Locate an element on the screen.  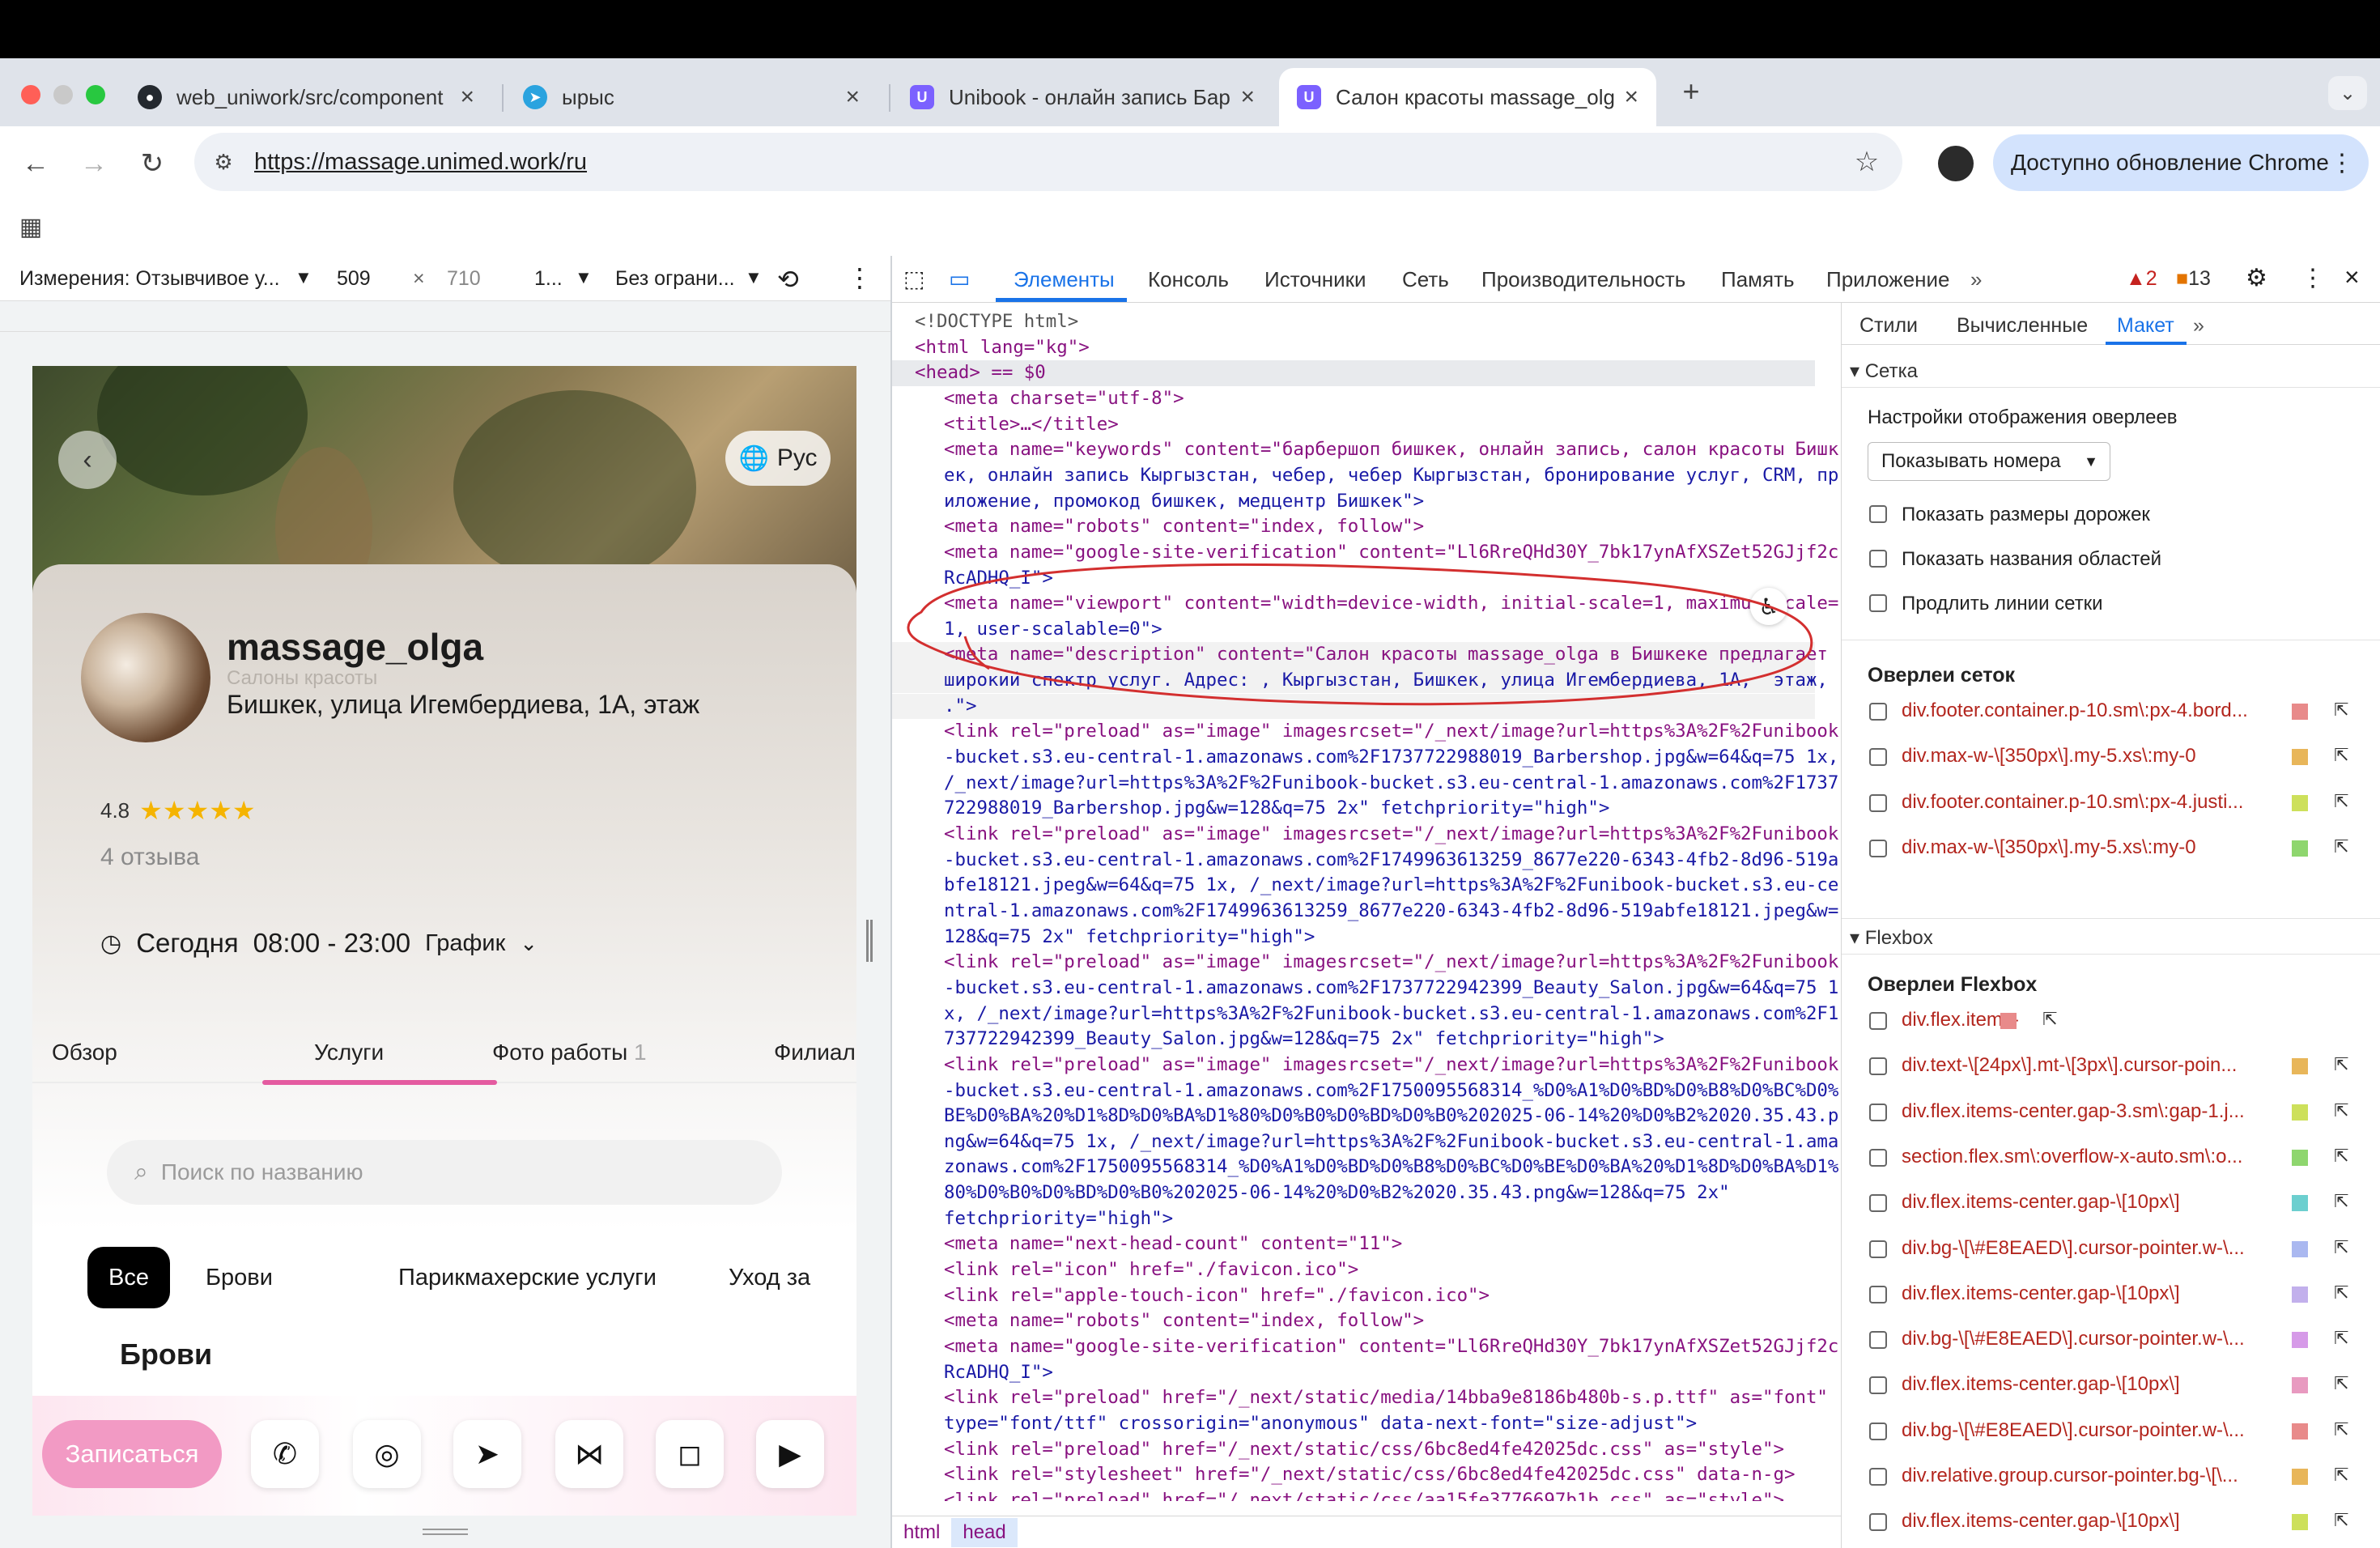
chevron-down-icon: ⌄ is located at coordinates (529, 944).